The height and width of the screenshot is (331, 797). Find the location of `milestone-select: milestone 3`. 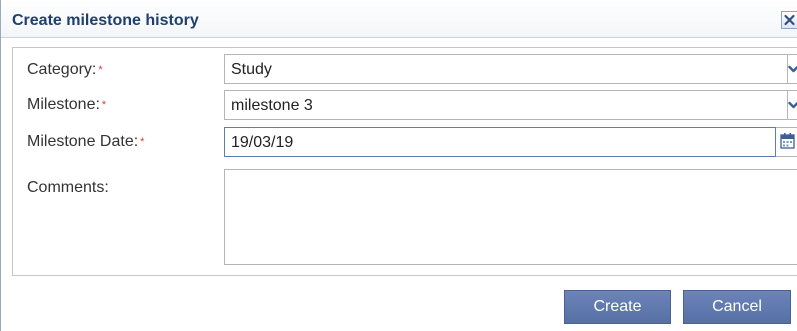

milestone-select: milestone 3 is located at coordinates (506, 105).